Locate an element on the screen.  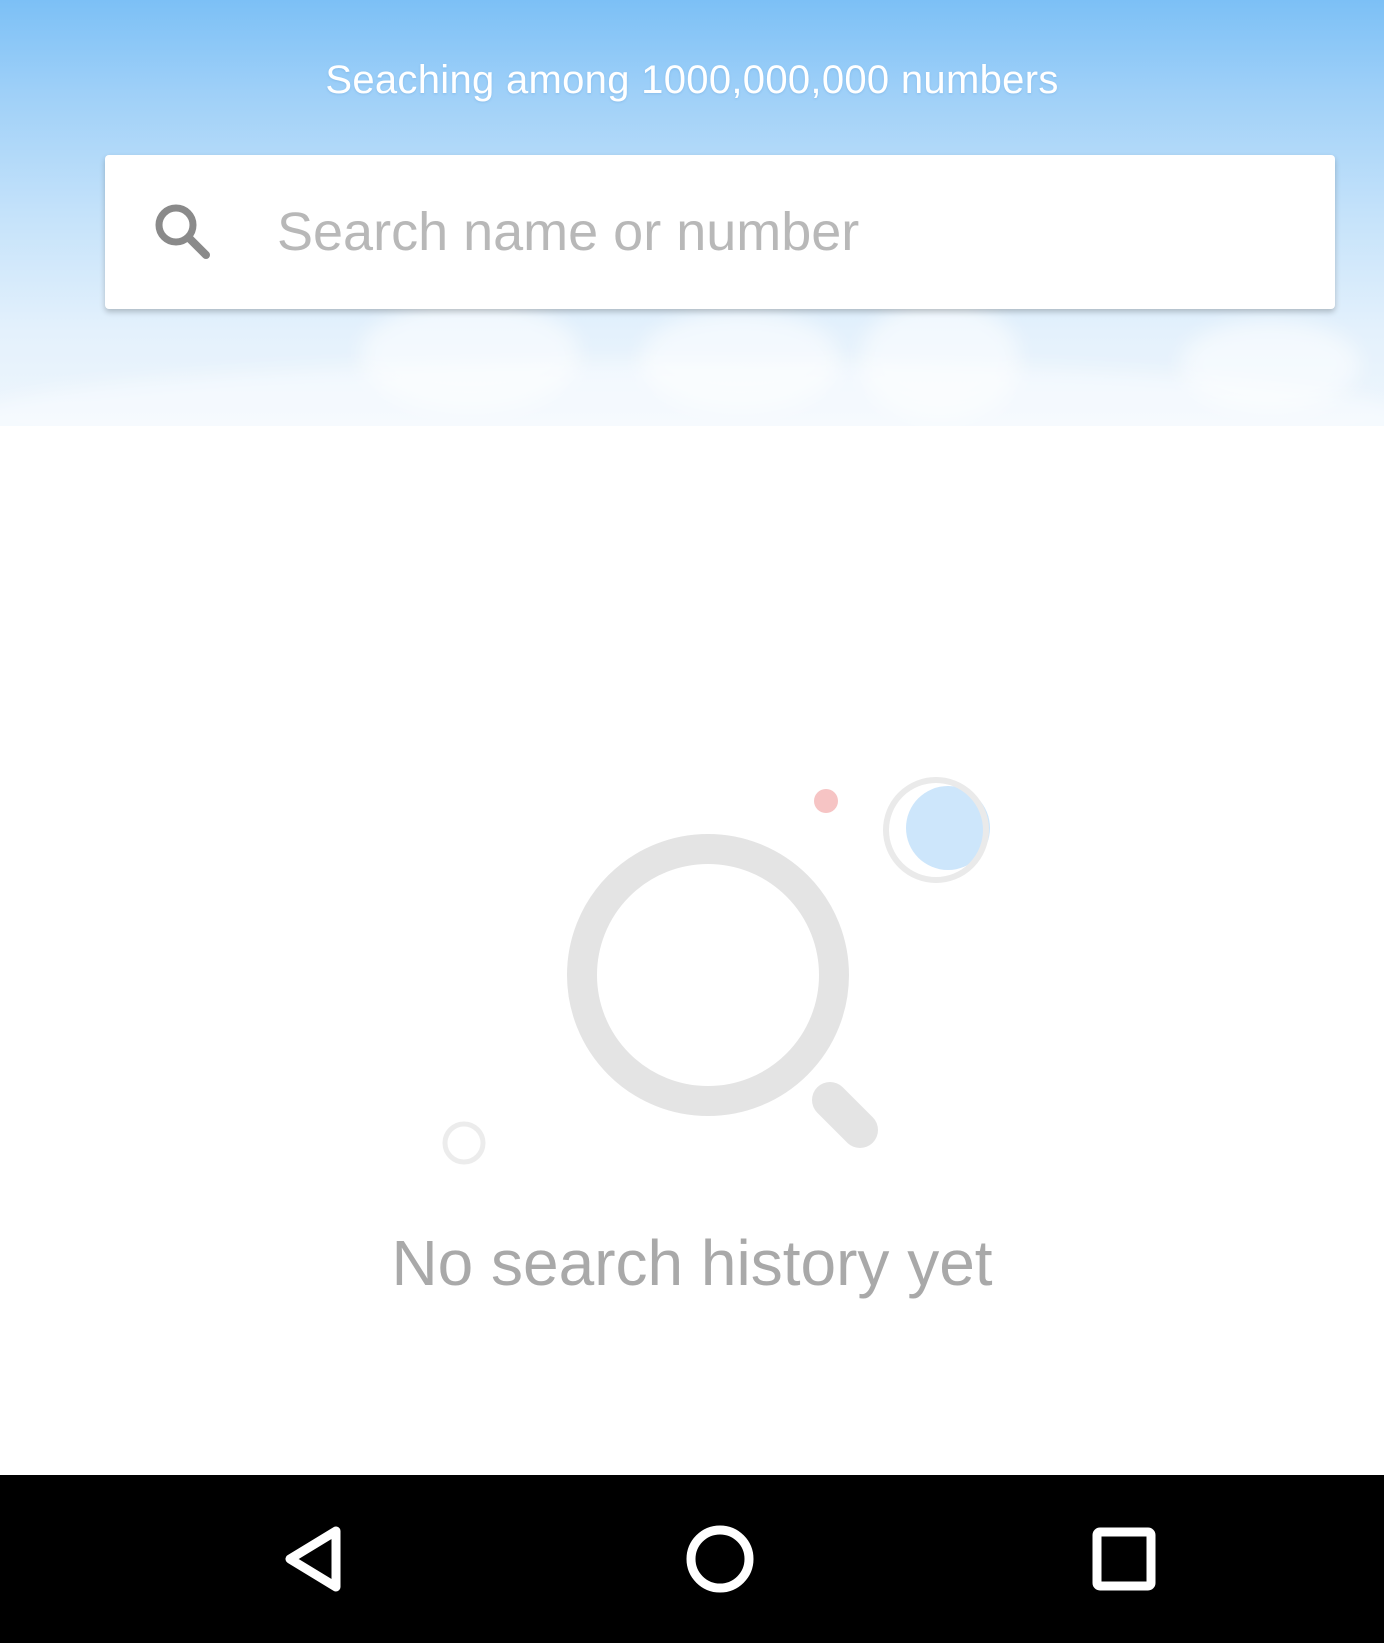
magnifier-illustration is located at coordinates (716, 971).